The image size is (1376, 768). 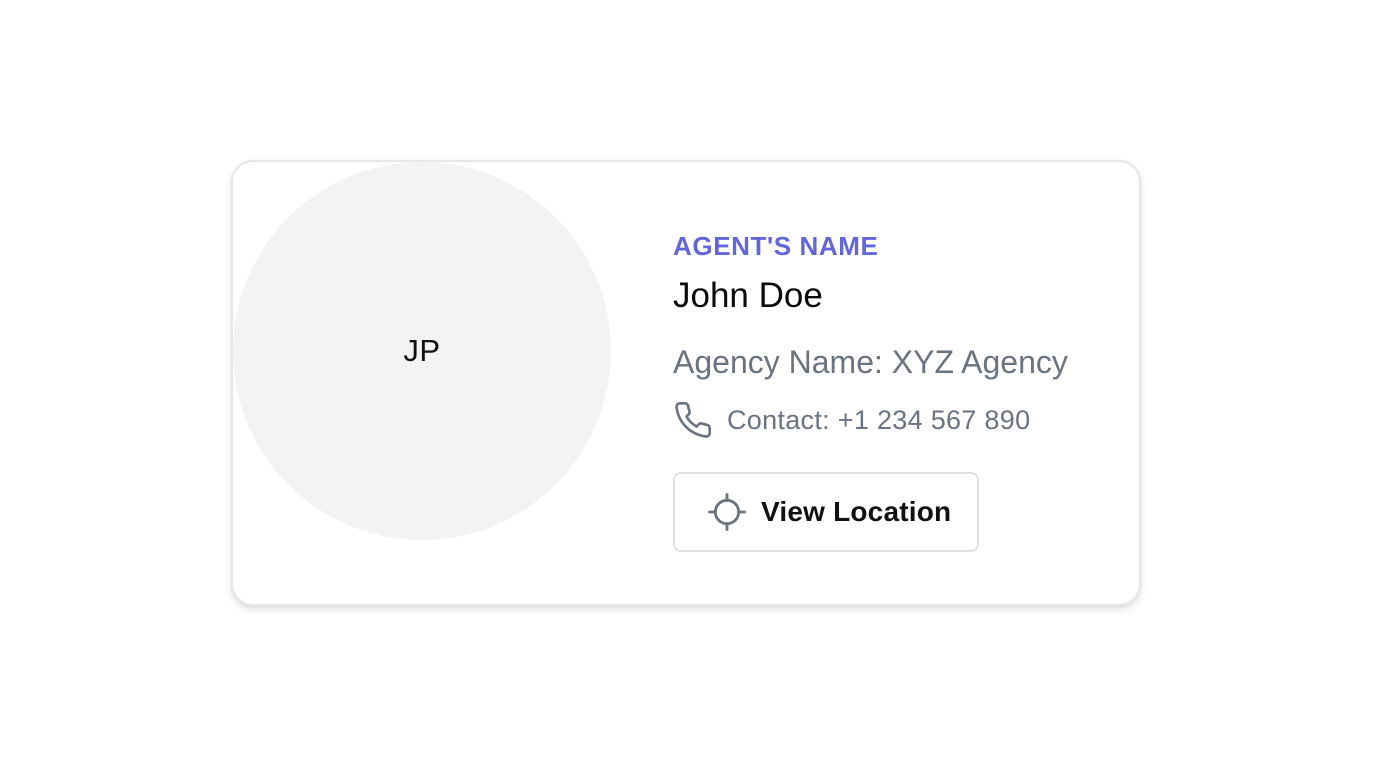 I want to click on avatar-initials: JP, so click(x=422, y=350).